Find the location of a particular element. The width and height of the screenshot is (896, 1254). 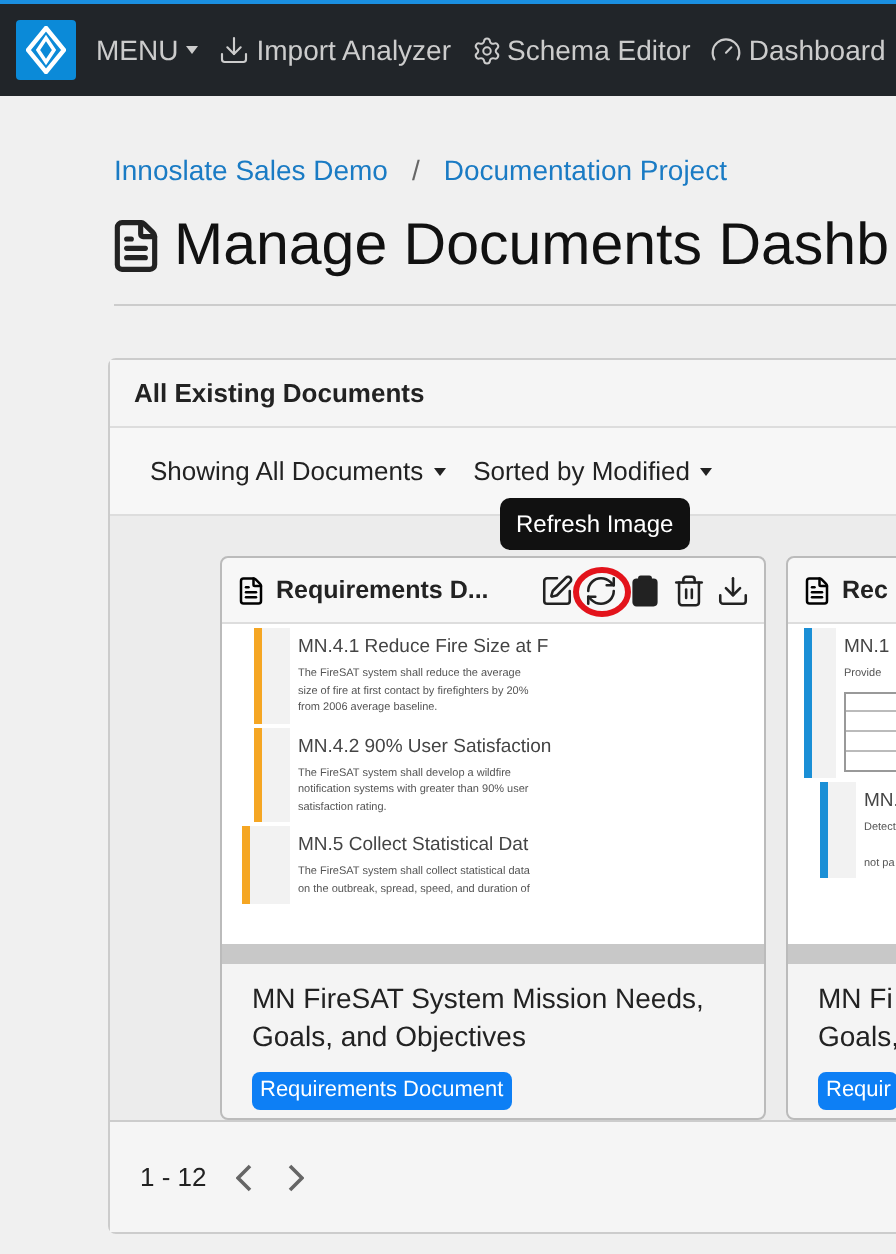

refresh-button is located at coordinates (601, 590).